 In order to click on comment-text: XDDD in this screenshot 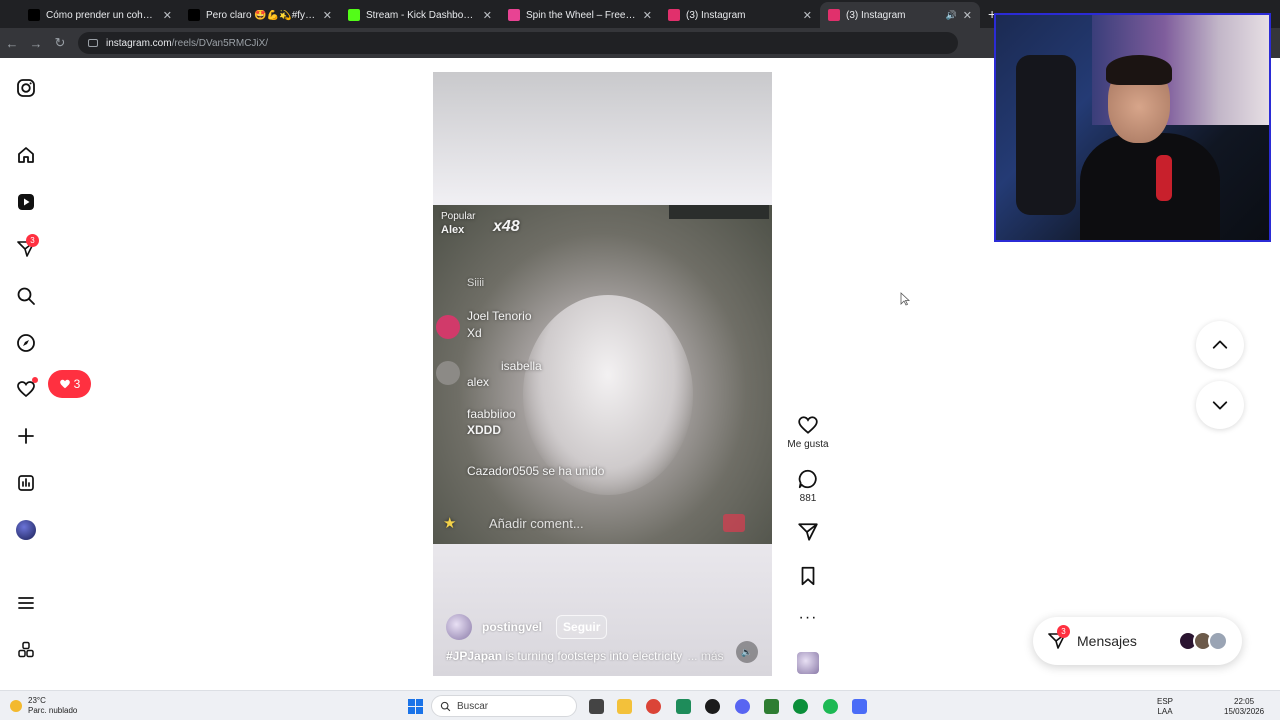, I will do `click(484, 430)`.